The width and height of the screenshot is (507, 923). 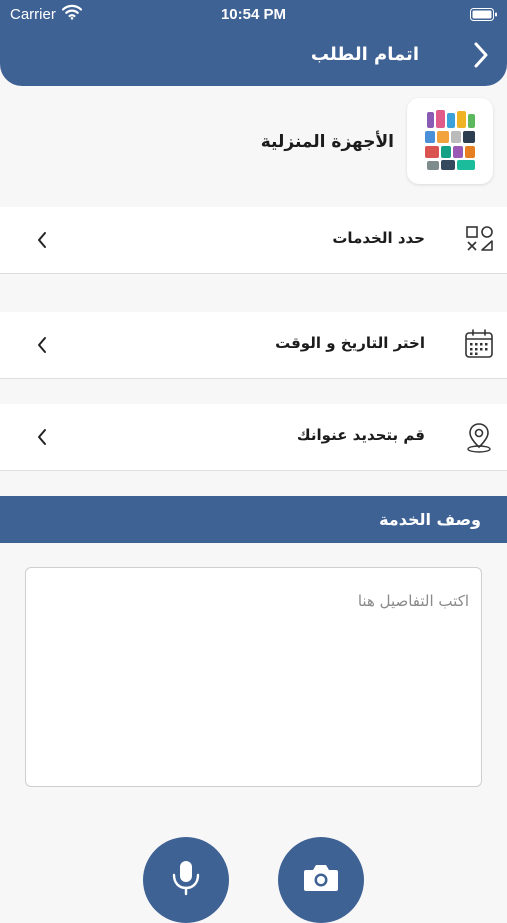 What do you see at coordinates (430, 519) in the screenshot?
I see `service-description-title: وصف الخدمة` at bounding box center [430, 519].